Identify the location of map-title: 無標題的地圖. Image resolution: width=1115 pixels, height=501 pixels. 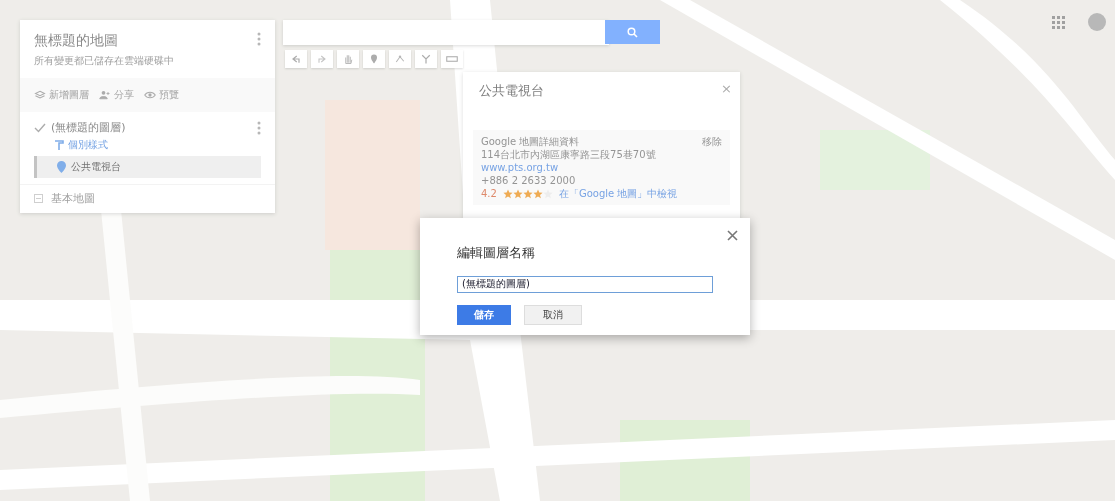
(76, 41).